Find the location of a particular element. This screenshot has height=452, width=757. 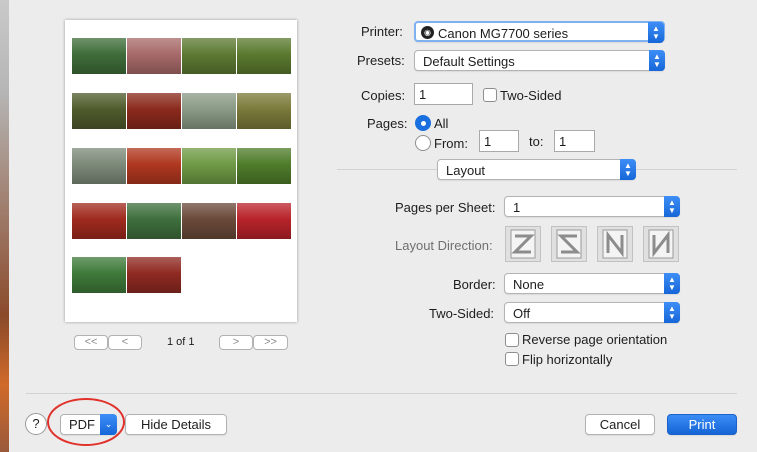

layout-n-icon is located at coordinates (615, 244).